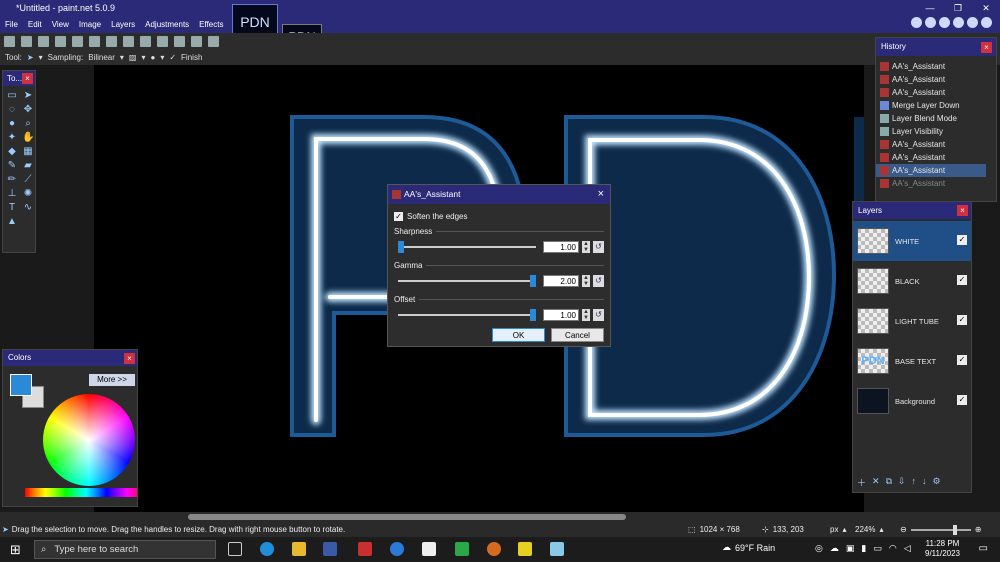 The width and height of the screenshot is (1000, 562). Describe the element at coordinates (128, 41) in the screenshot. I see `crop-icon` at that location.